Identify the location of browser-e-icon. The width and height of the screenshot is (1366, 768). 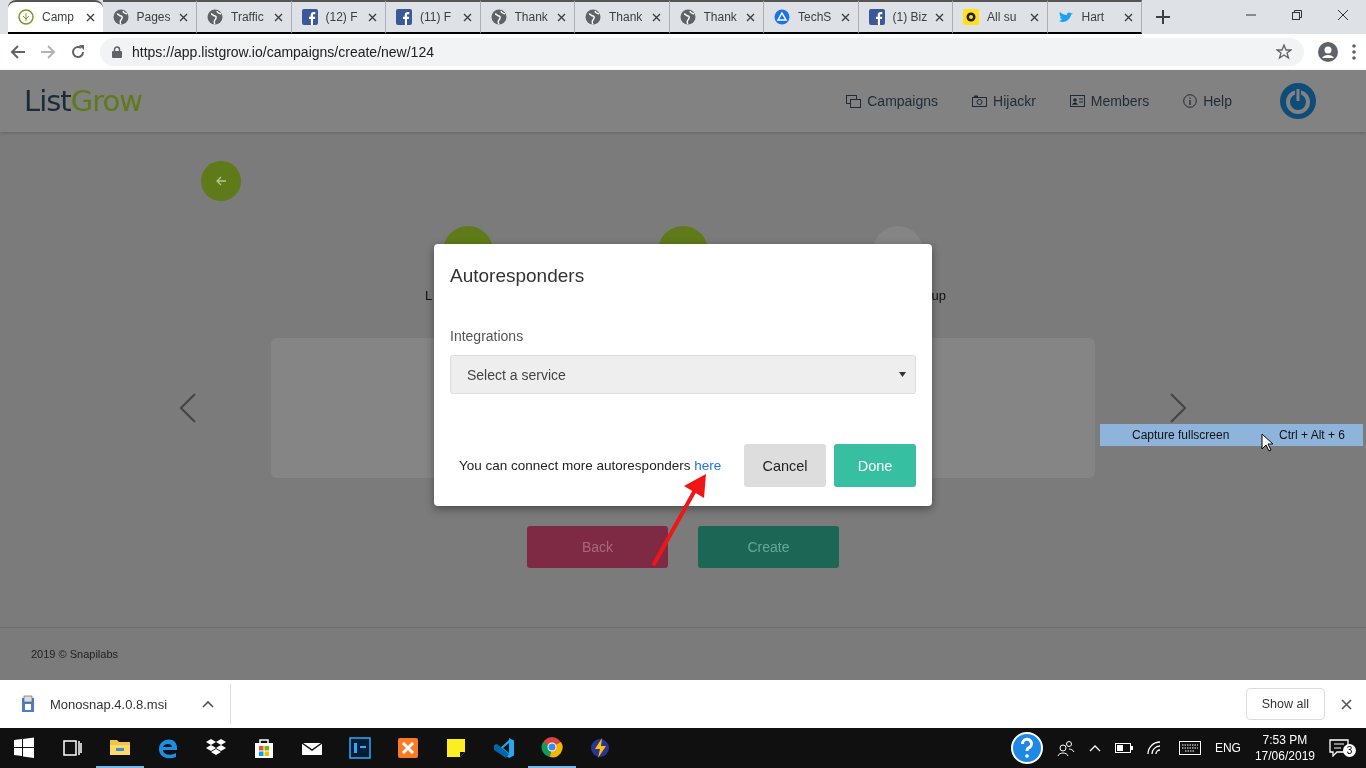
(168, 748).